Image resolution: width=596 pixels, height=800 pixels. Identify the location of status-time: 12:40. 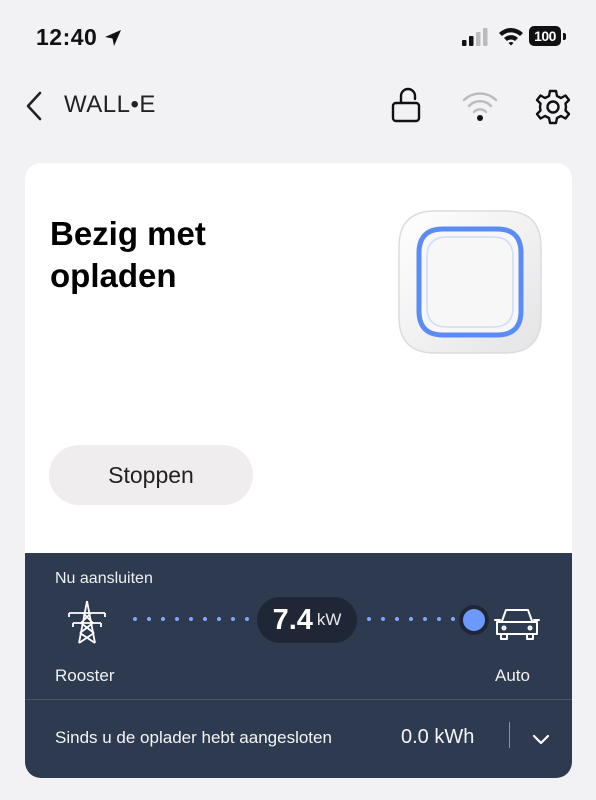
(67, 37).